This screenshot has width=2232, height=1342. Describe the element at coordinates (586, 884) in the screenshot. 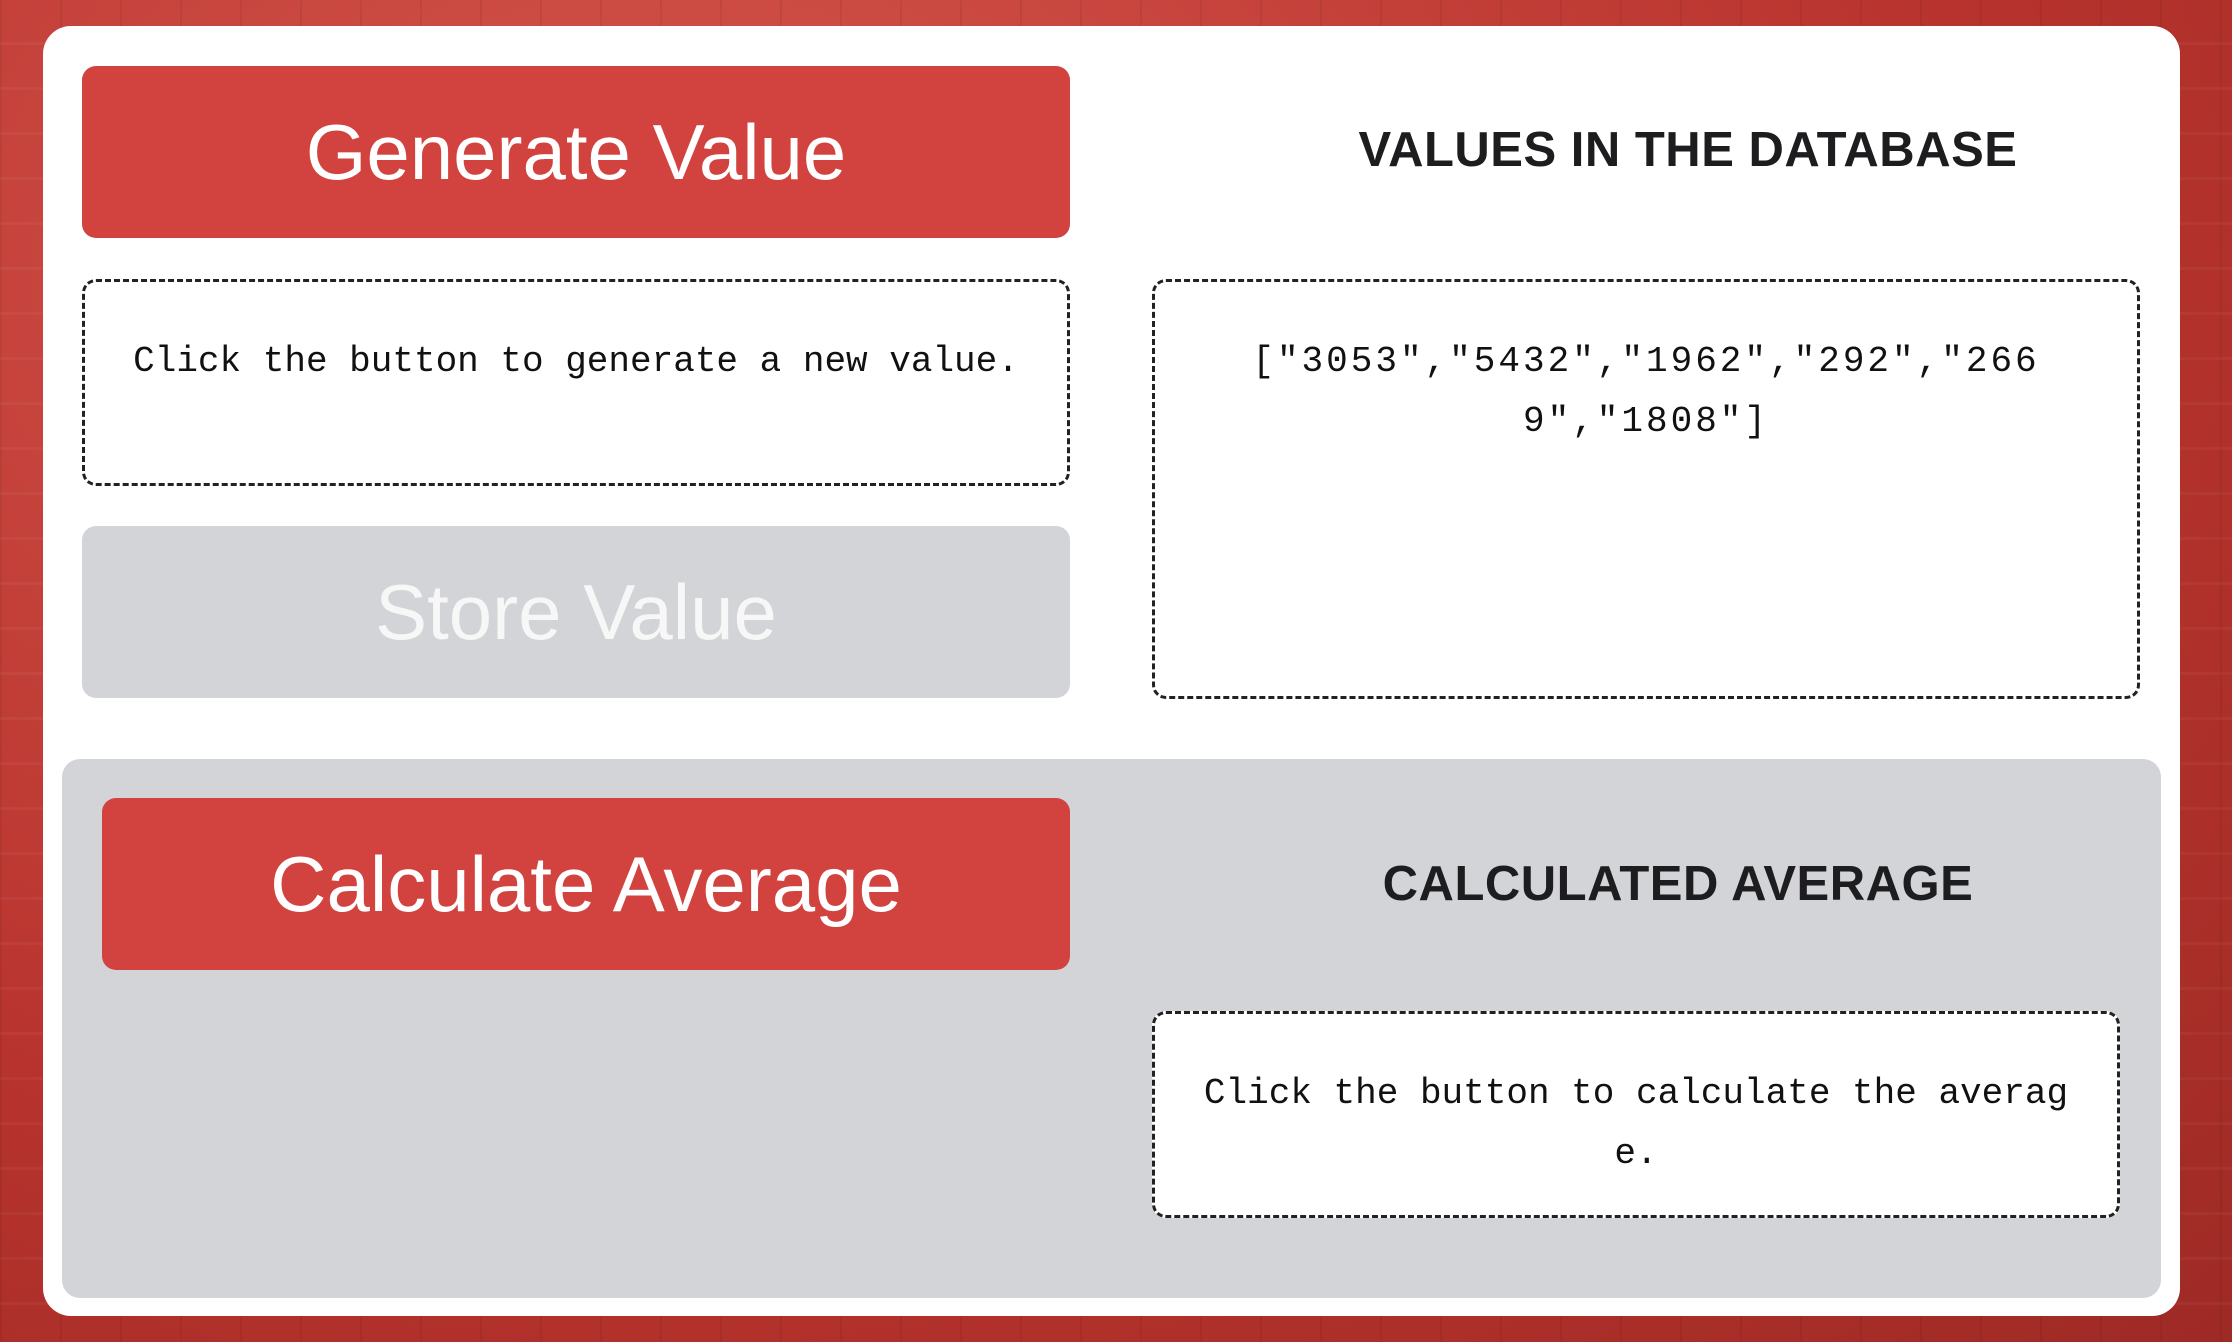

I see `calculate-average-button: Calculate Average` at that location.